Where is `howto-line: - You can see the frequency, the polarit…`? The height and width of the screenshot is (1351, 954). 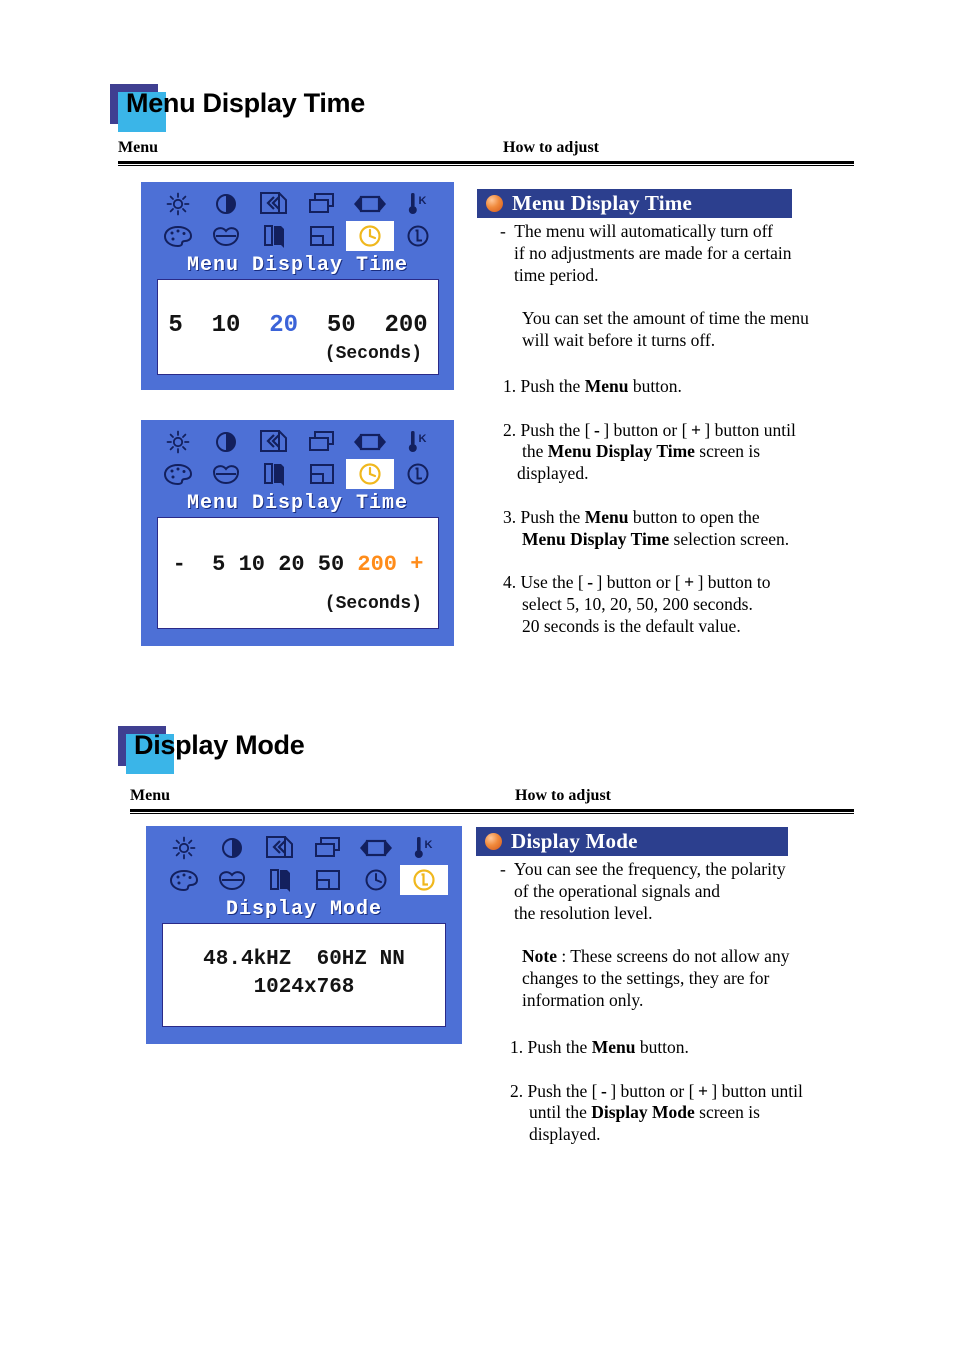 howto-line: - You can see the frequency, the polarit… is located at coordinates (643, 869).